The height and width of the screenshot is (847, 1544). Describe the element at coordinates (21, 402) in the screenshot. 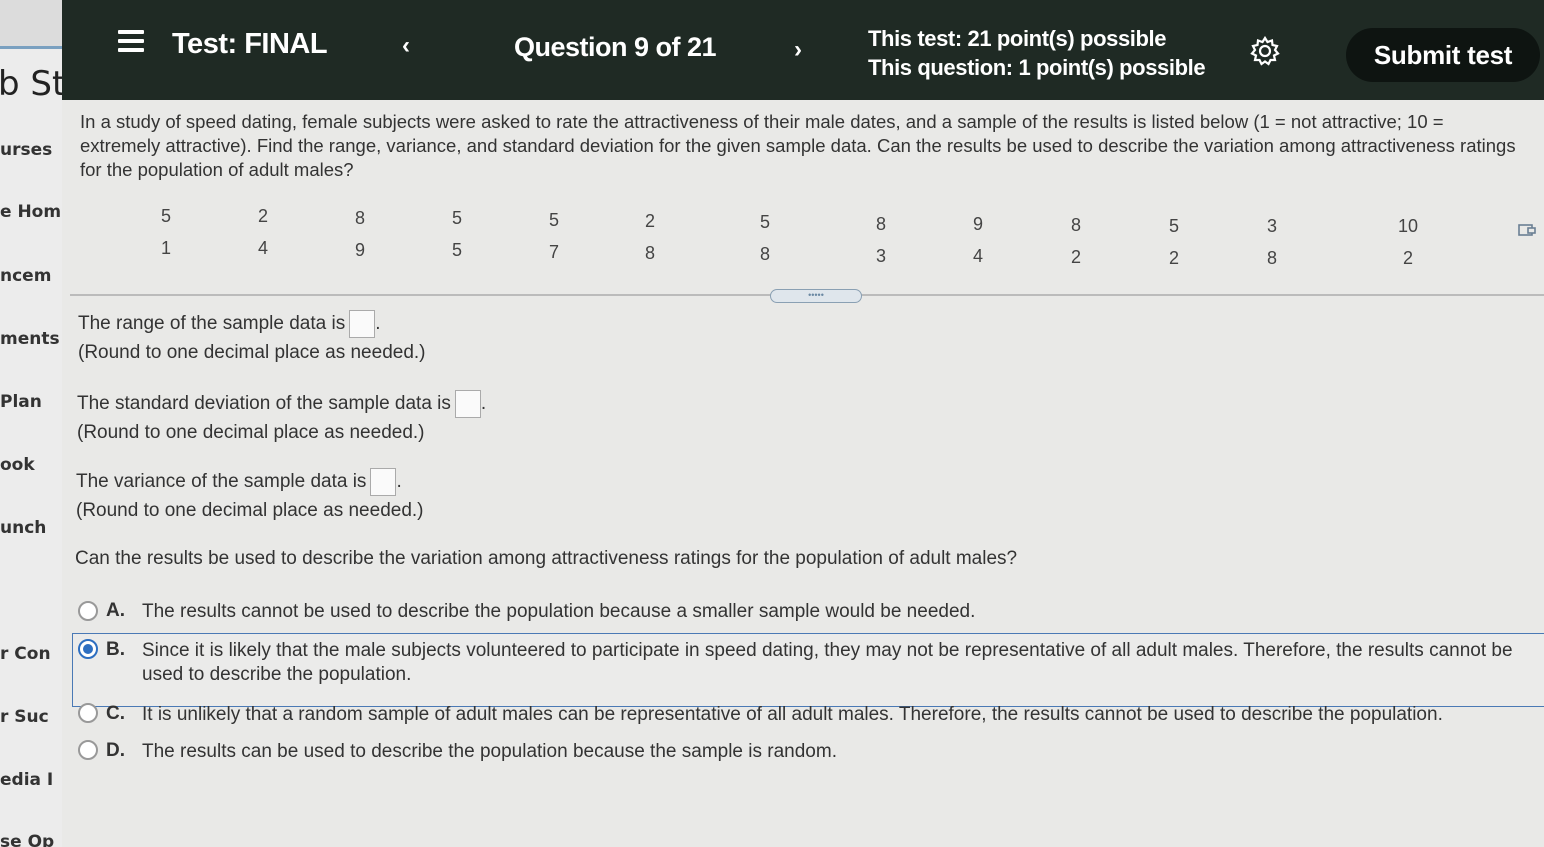

I see `sidebar-item-plan: Plan` at that location.